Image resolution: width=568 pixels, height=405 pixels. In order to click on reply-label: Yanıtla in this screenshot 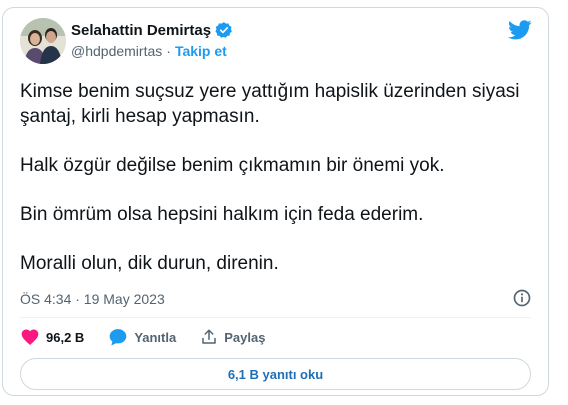, I will do `click(155, 337)`.